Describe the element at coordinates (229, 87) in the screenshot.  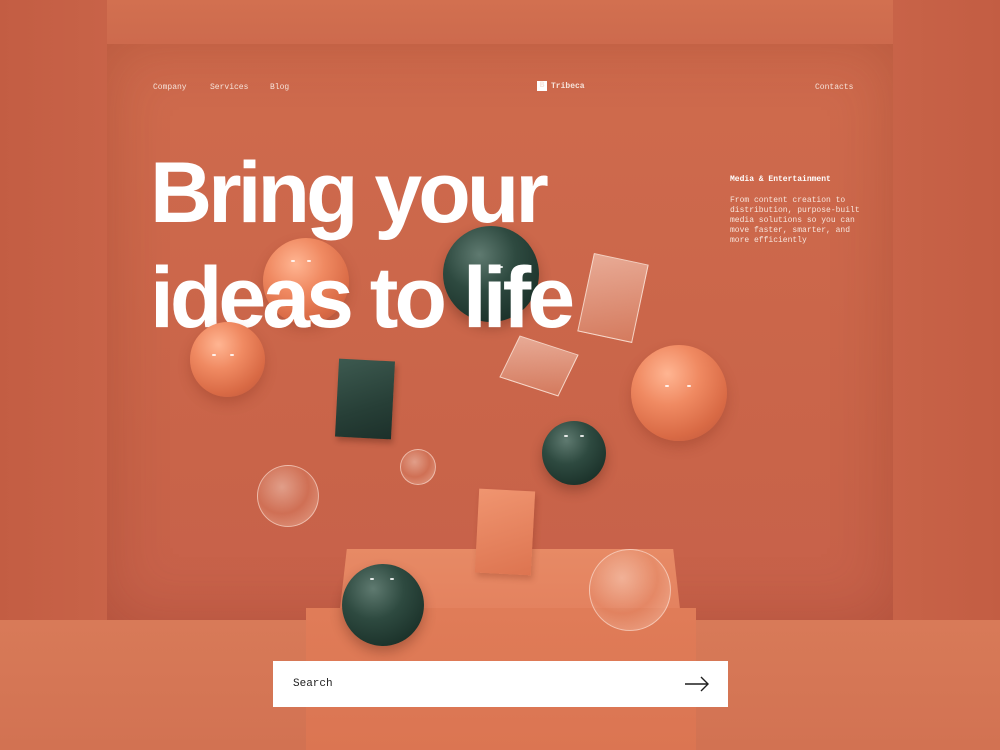
I see `nav-link-services: Services` at that location.